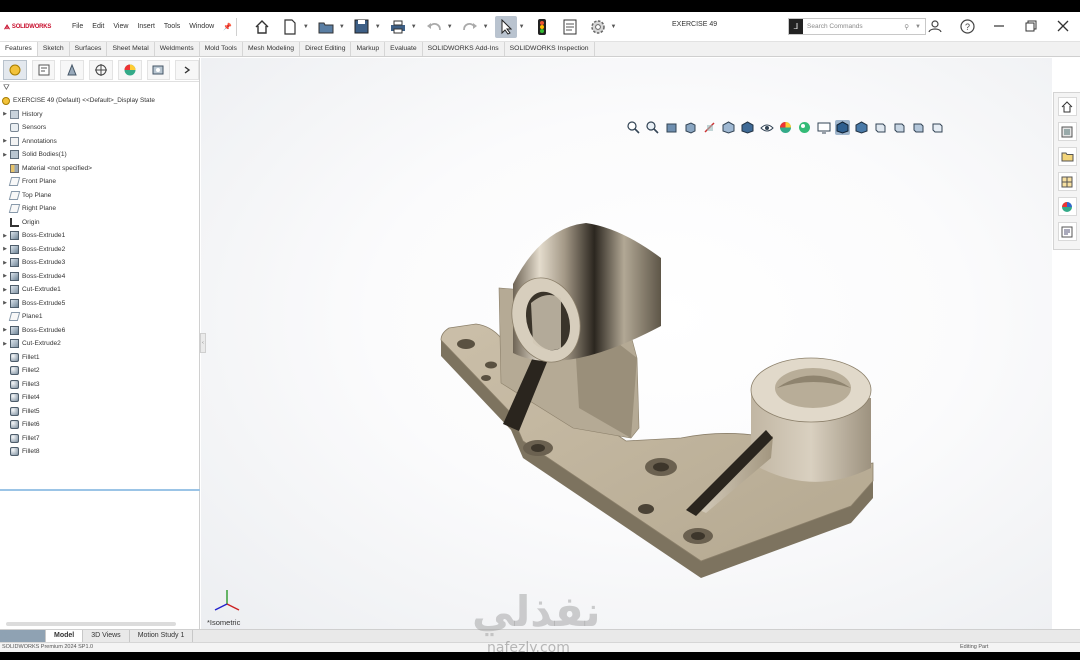  I want to click on cam-manager-tab, so click(158, 69).